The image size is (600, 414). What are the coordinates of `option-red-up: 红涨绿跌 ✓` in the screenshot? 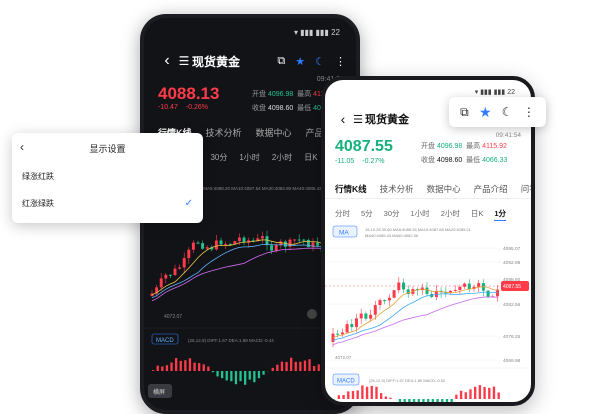 It's located at (107, 203).